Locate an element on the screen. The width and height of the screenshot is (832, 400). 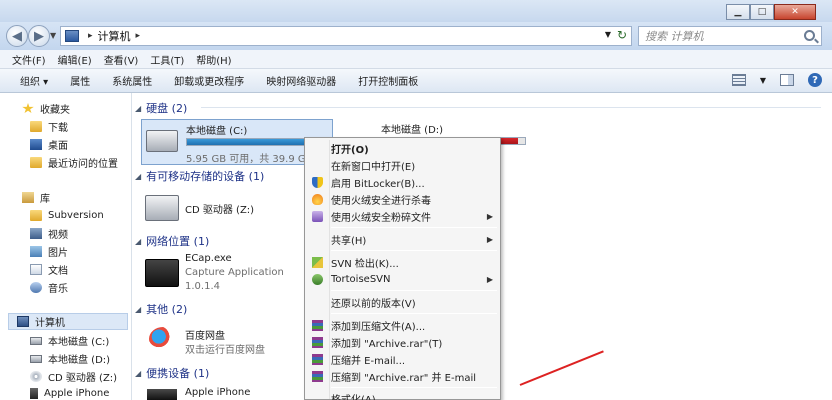
nav-item-downloads: 下载 is located at coordinates (49, 126).